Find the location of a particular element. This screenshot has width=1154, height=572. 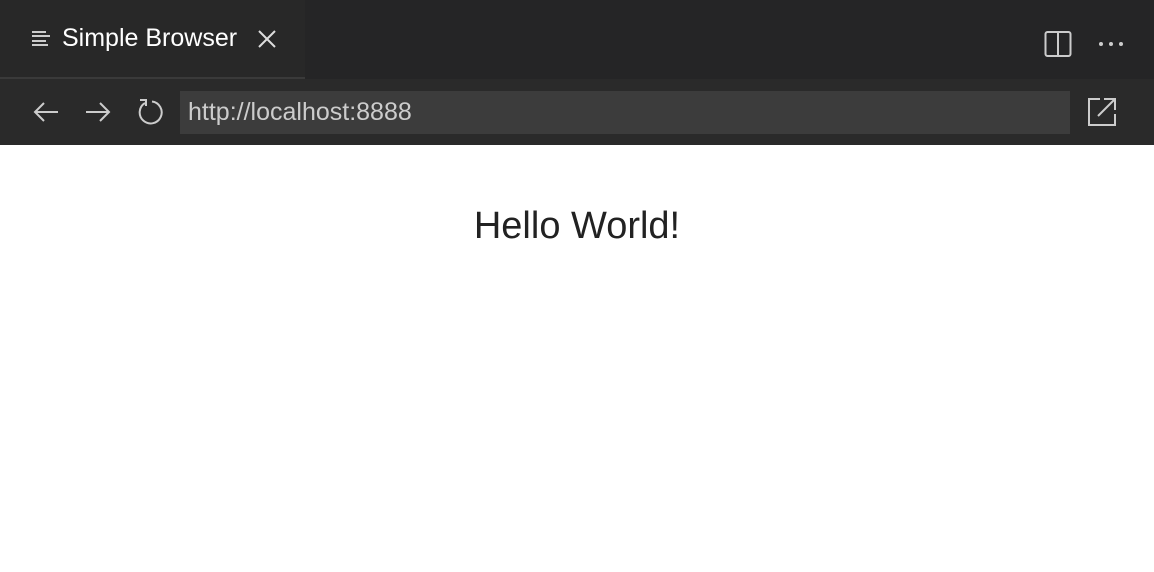

tab-simple-browser: Simple Browser is located at coordinates (152, 39).